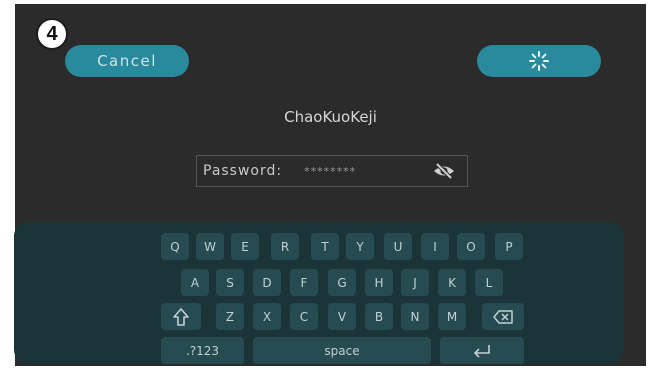  Describe the element at coordinates (245, 246) in the screenshot. I see `key-e: E` at that location.